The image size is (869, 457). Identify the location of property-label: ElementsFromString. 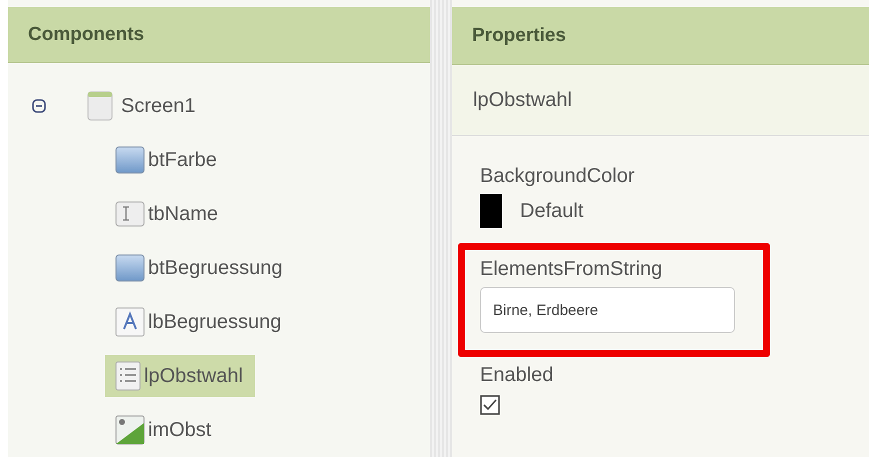
(571, 269).